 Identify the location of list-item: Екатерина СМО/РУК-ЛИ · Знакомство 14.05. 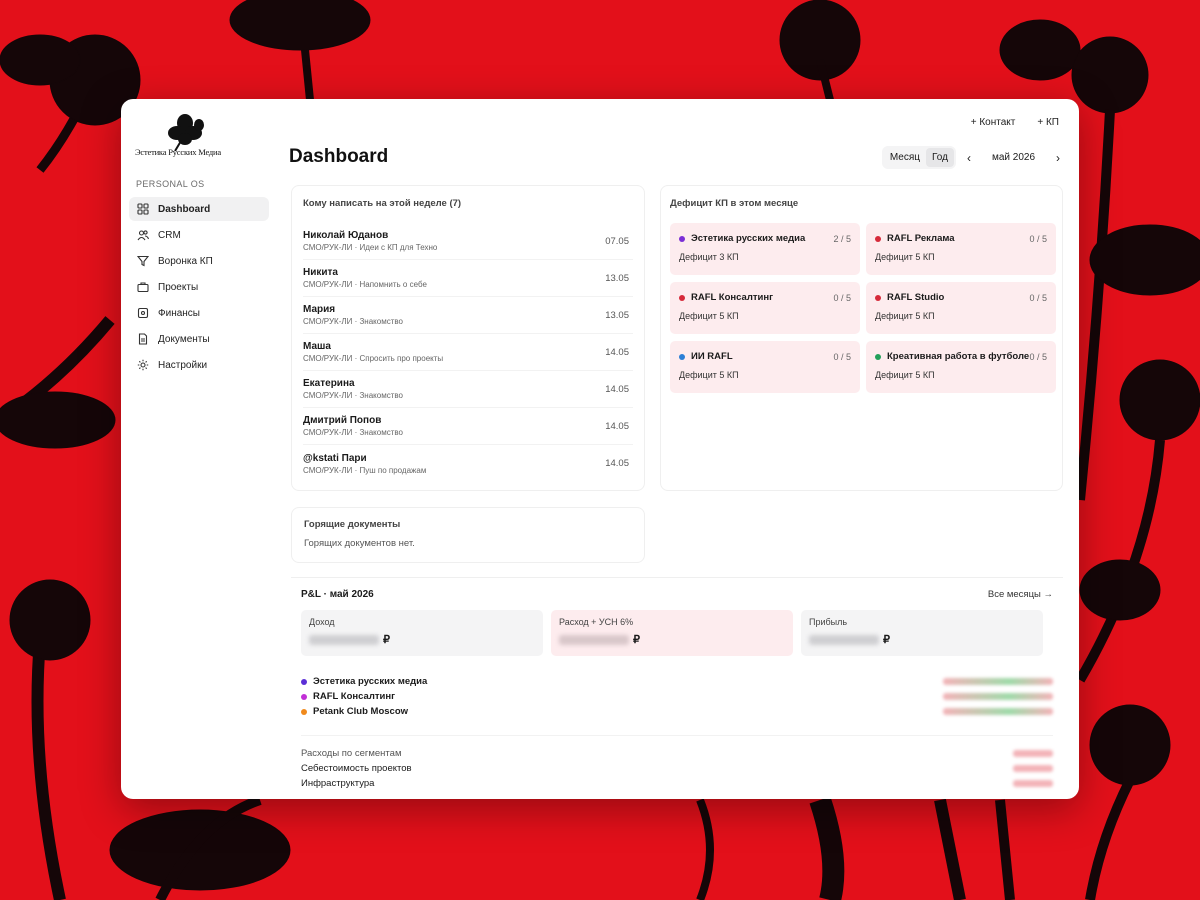
(468, 389).